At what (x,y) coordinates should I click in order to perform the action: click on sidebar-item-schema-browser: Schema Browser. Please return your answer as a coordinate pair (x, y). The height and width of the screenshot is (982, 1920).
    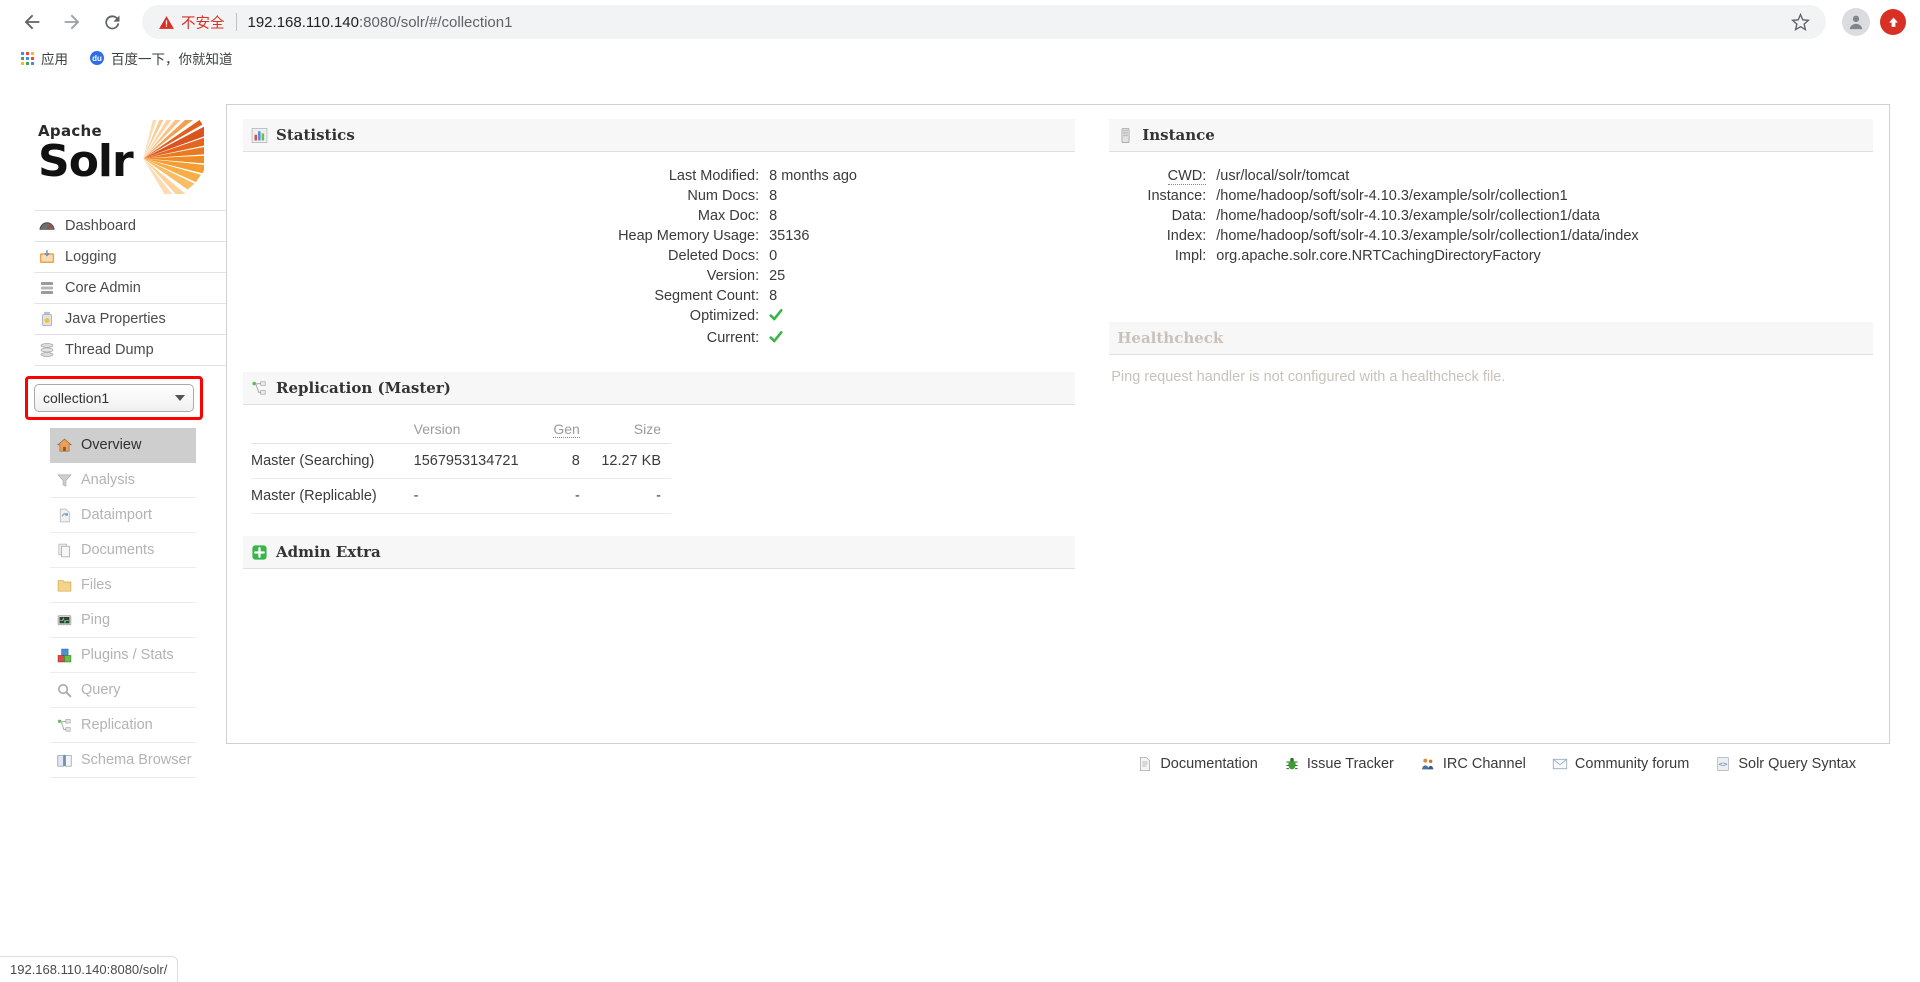
    Looking at the image, I should click on (123, 760).